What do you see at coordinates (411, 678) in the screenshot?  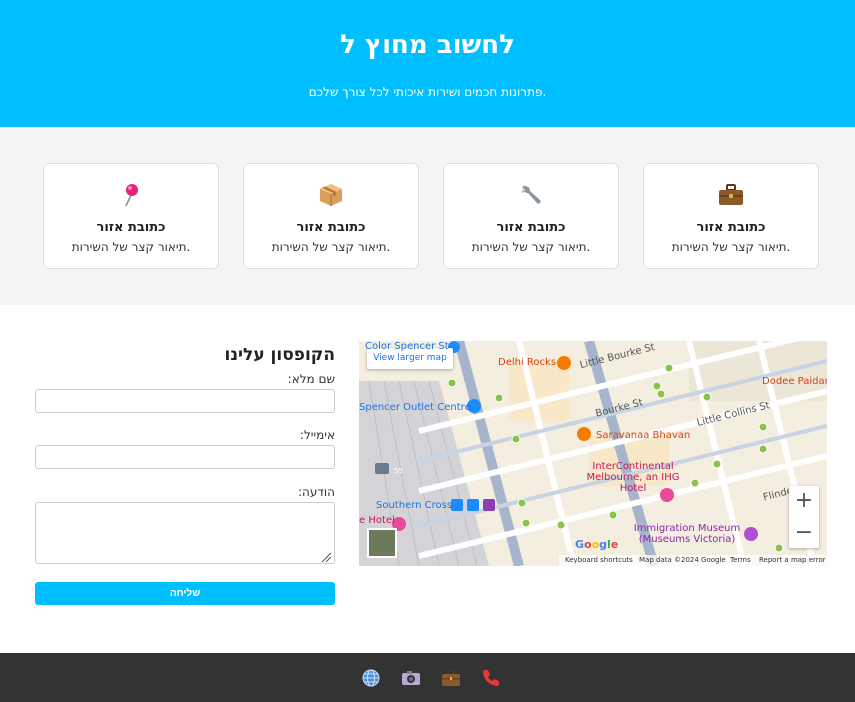 I see `camera-icon` at bounding box center [411, 678].